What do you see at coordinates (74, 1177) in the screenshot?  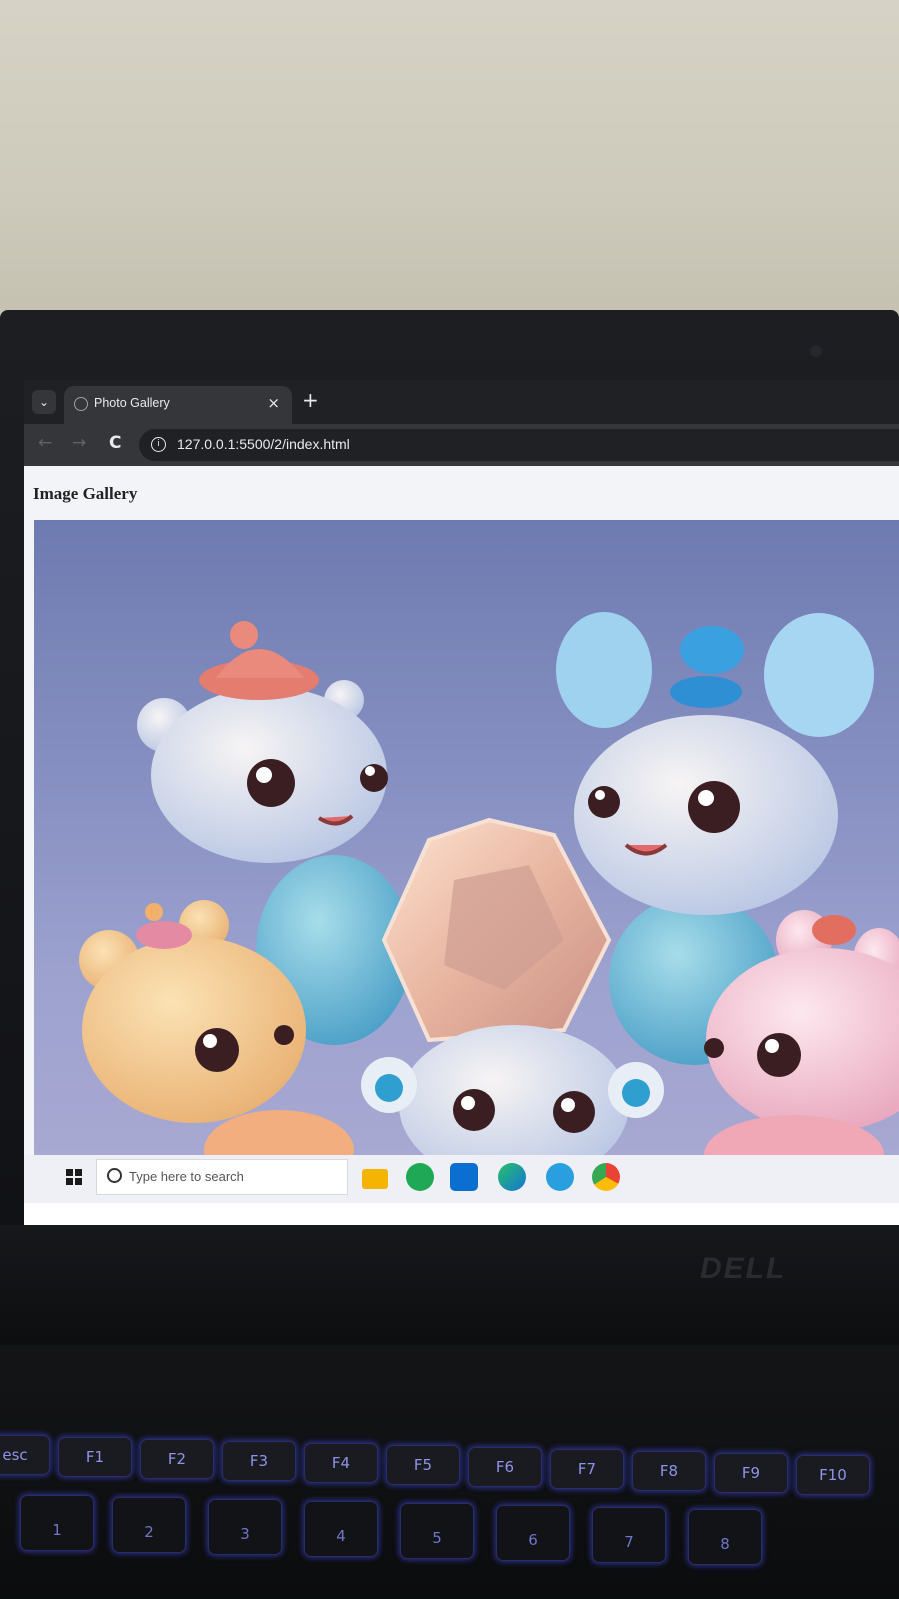 I see `windows-start-icon` at bounding box center [74, 1177].